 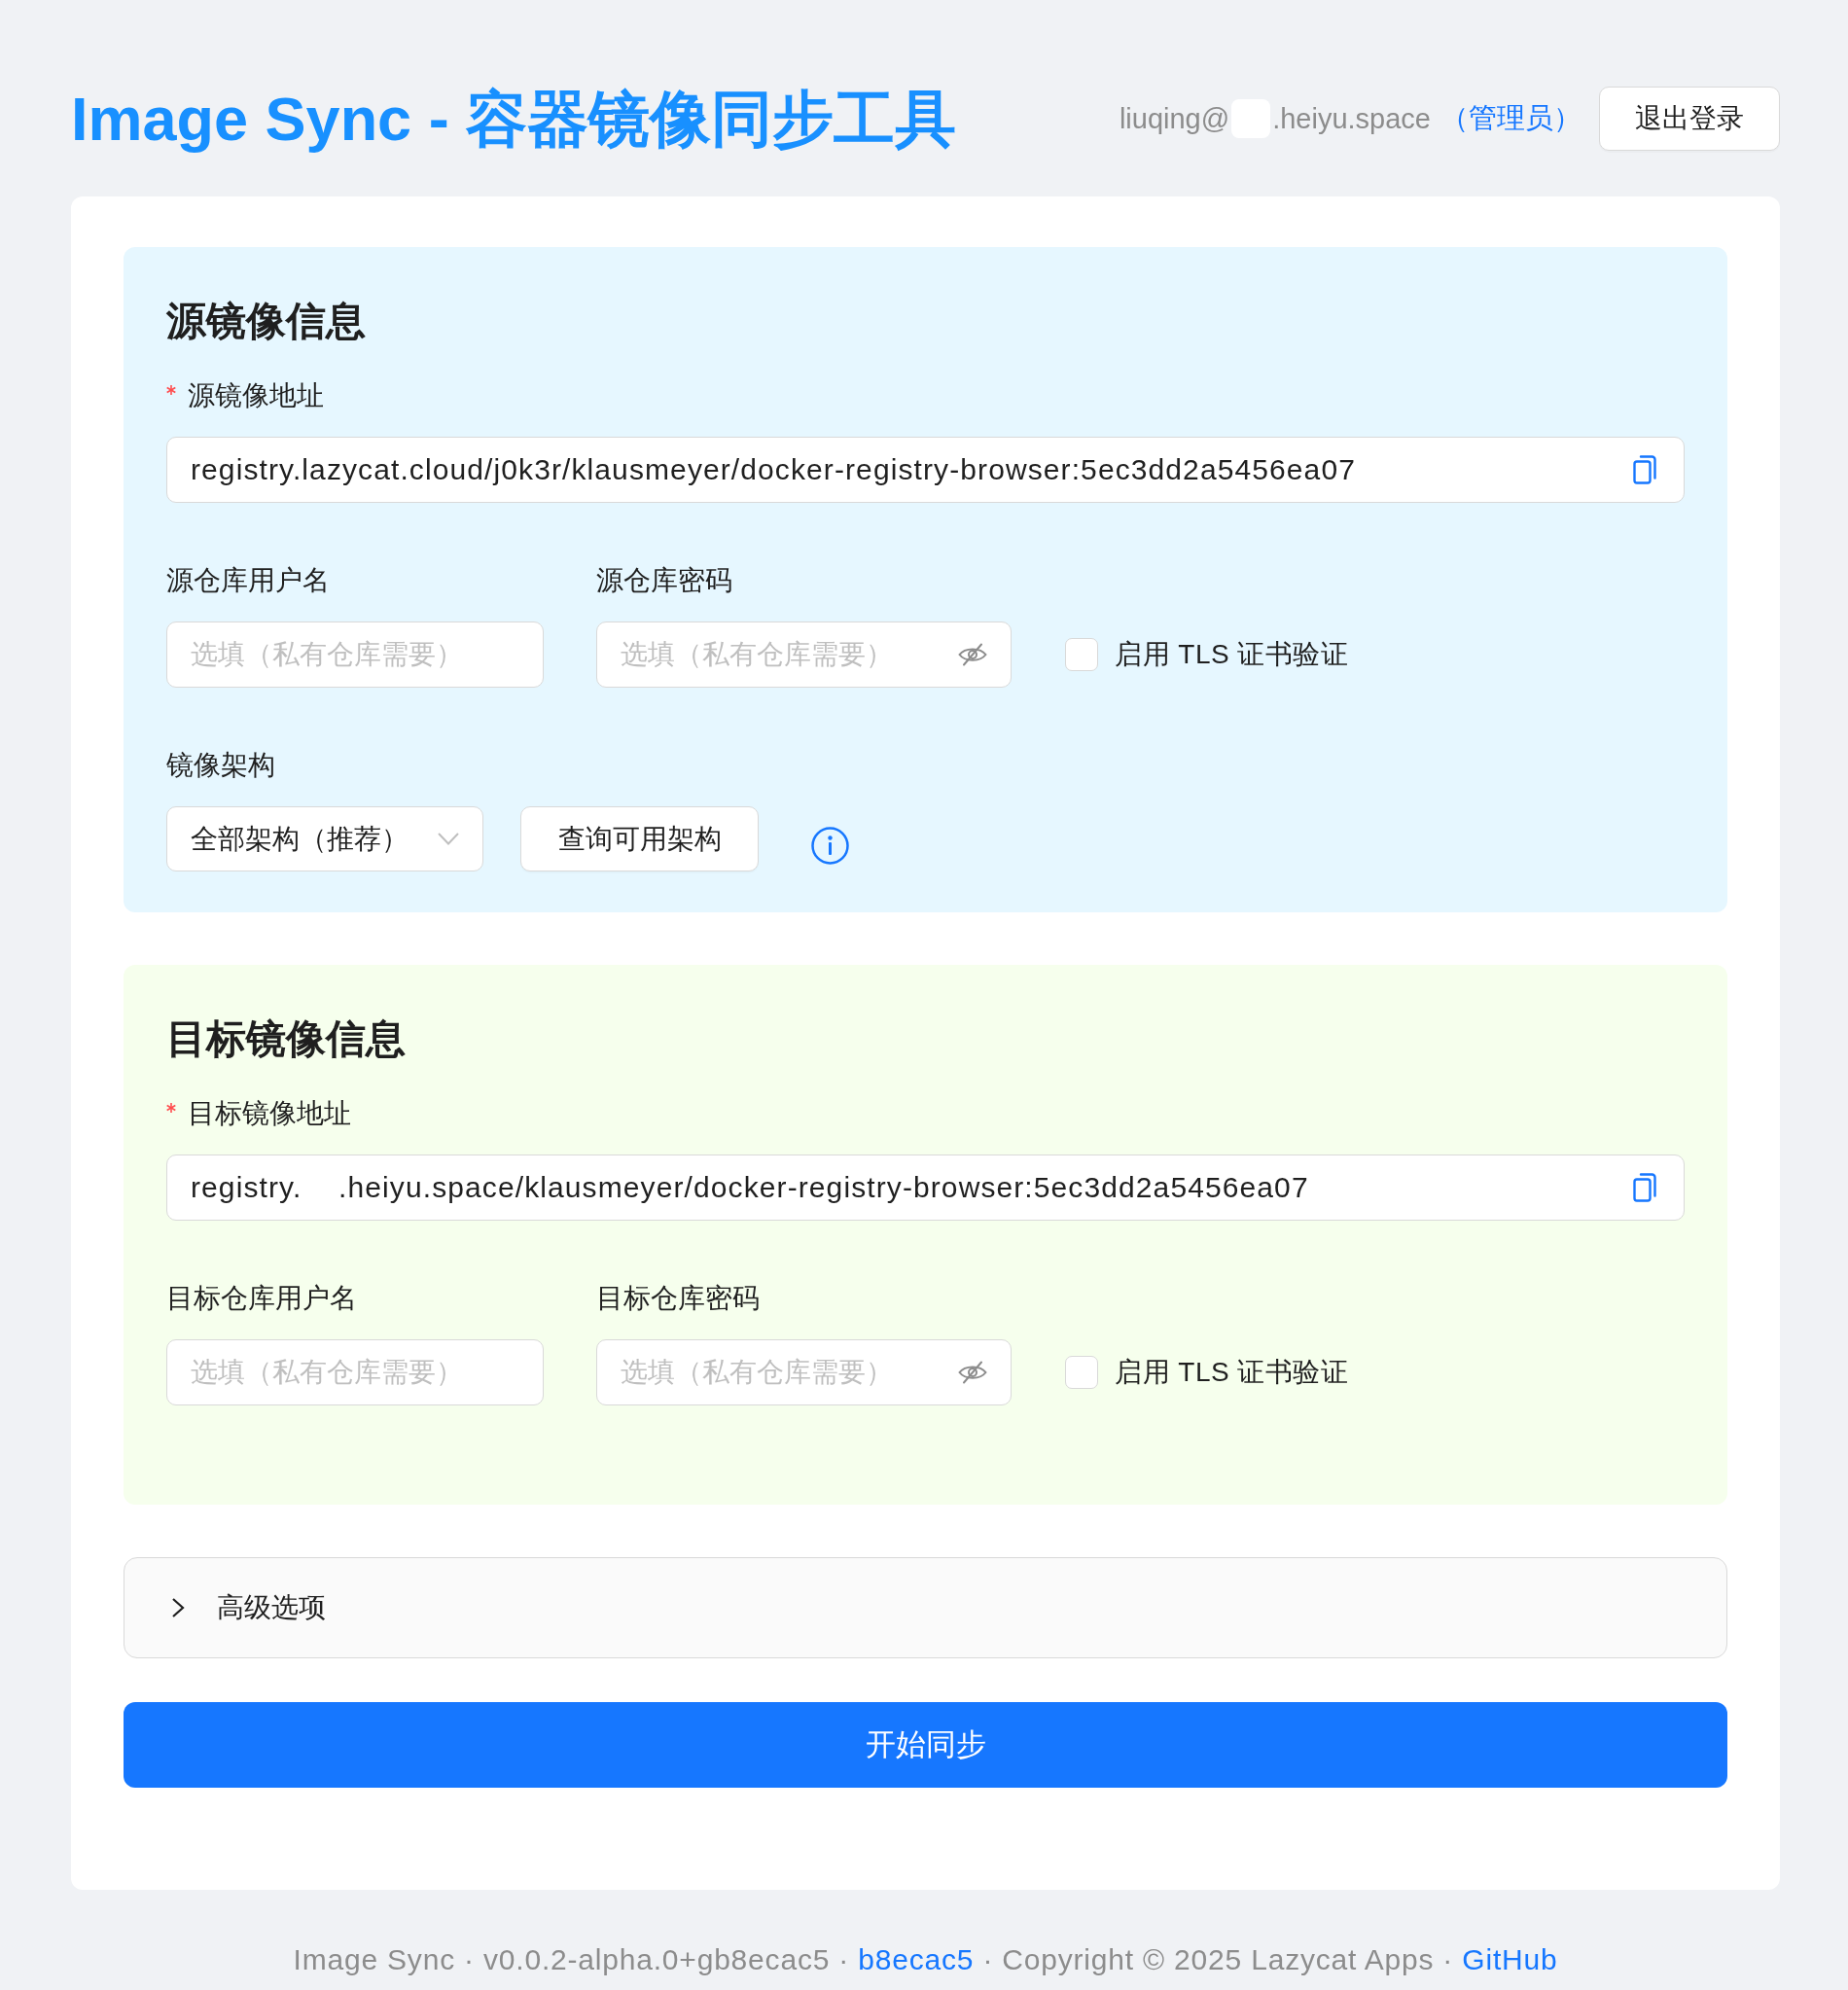 I want to click on user-email-text: liuqing@, so click(x=1174, y=119).